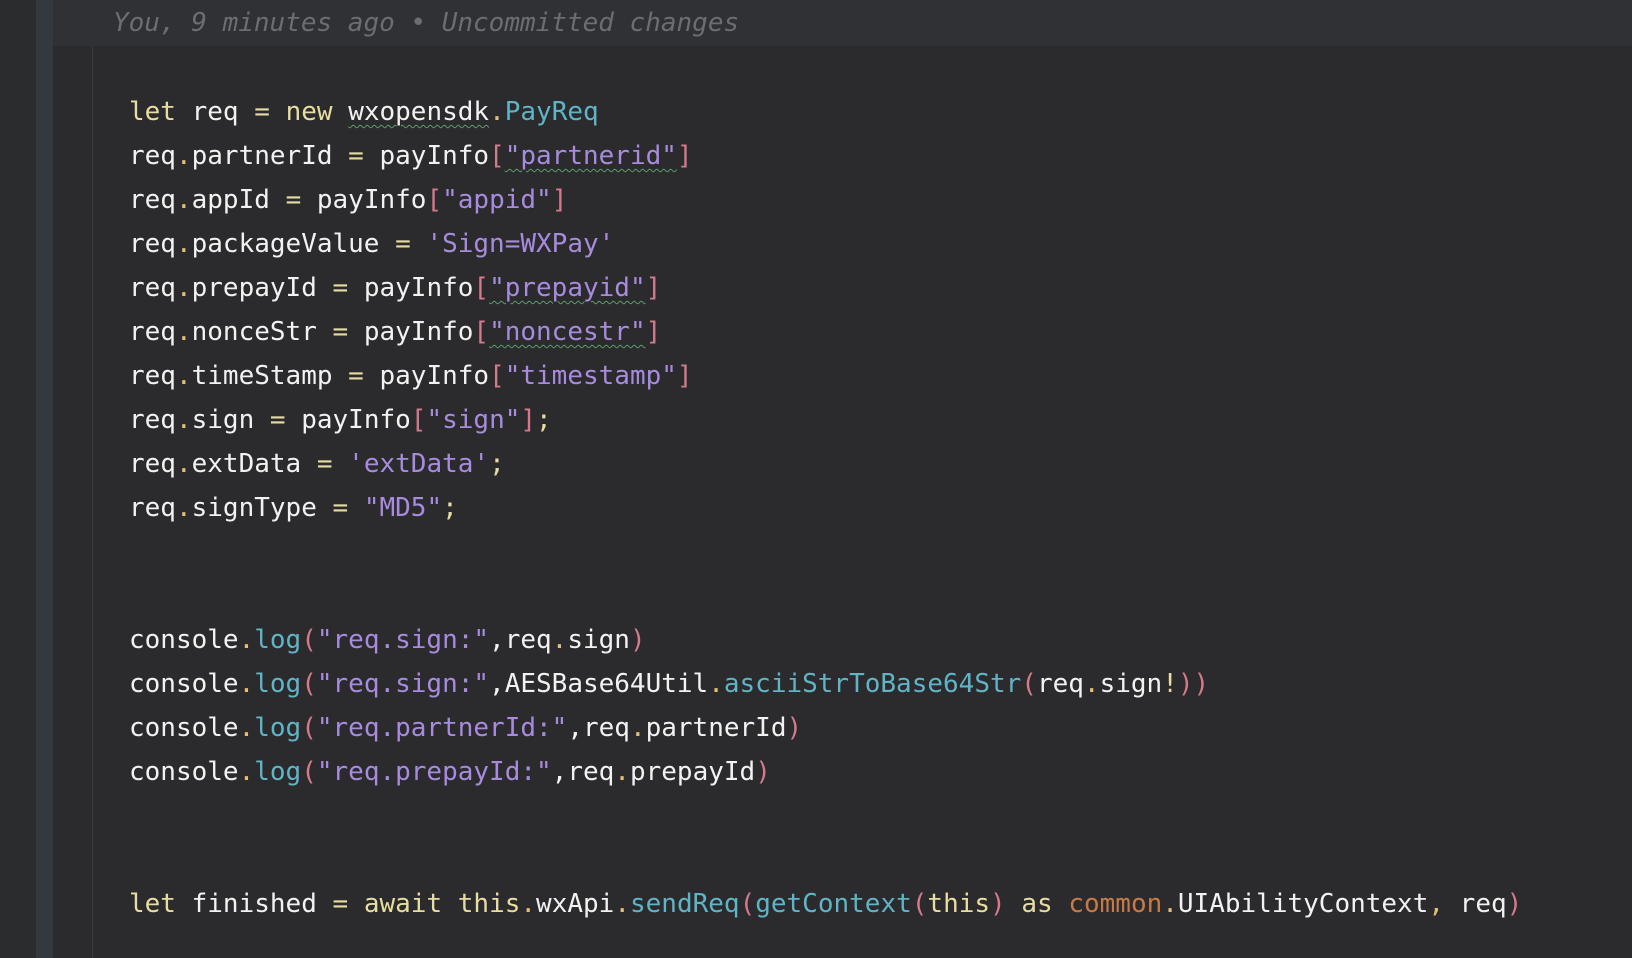 The image size is (1632, 958). Describe the element at coordinates (1483, 904) in the screenshot. I see `argument-req: req` at that location.